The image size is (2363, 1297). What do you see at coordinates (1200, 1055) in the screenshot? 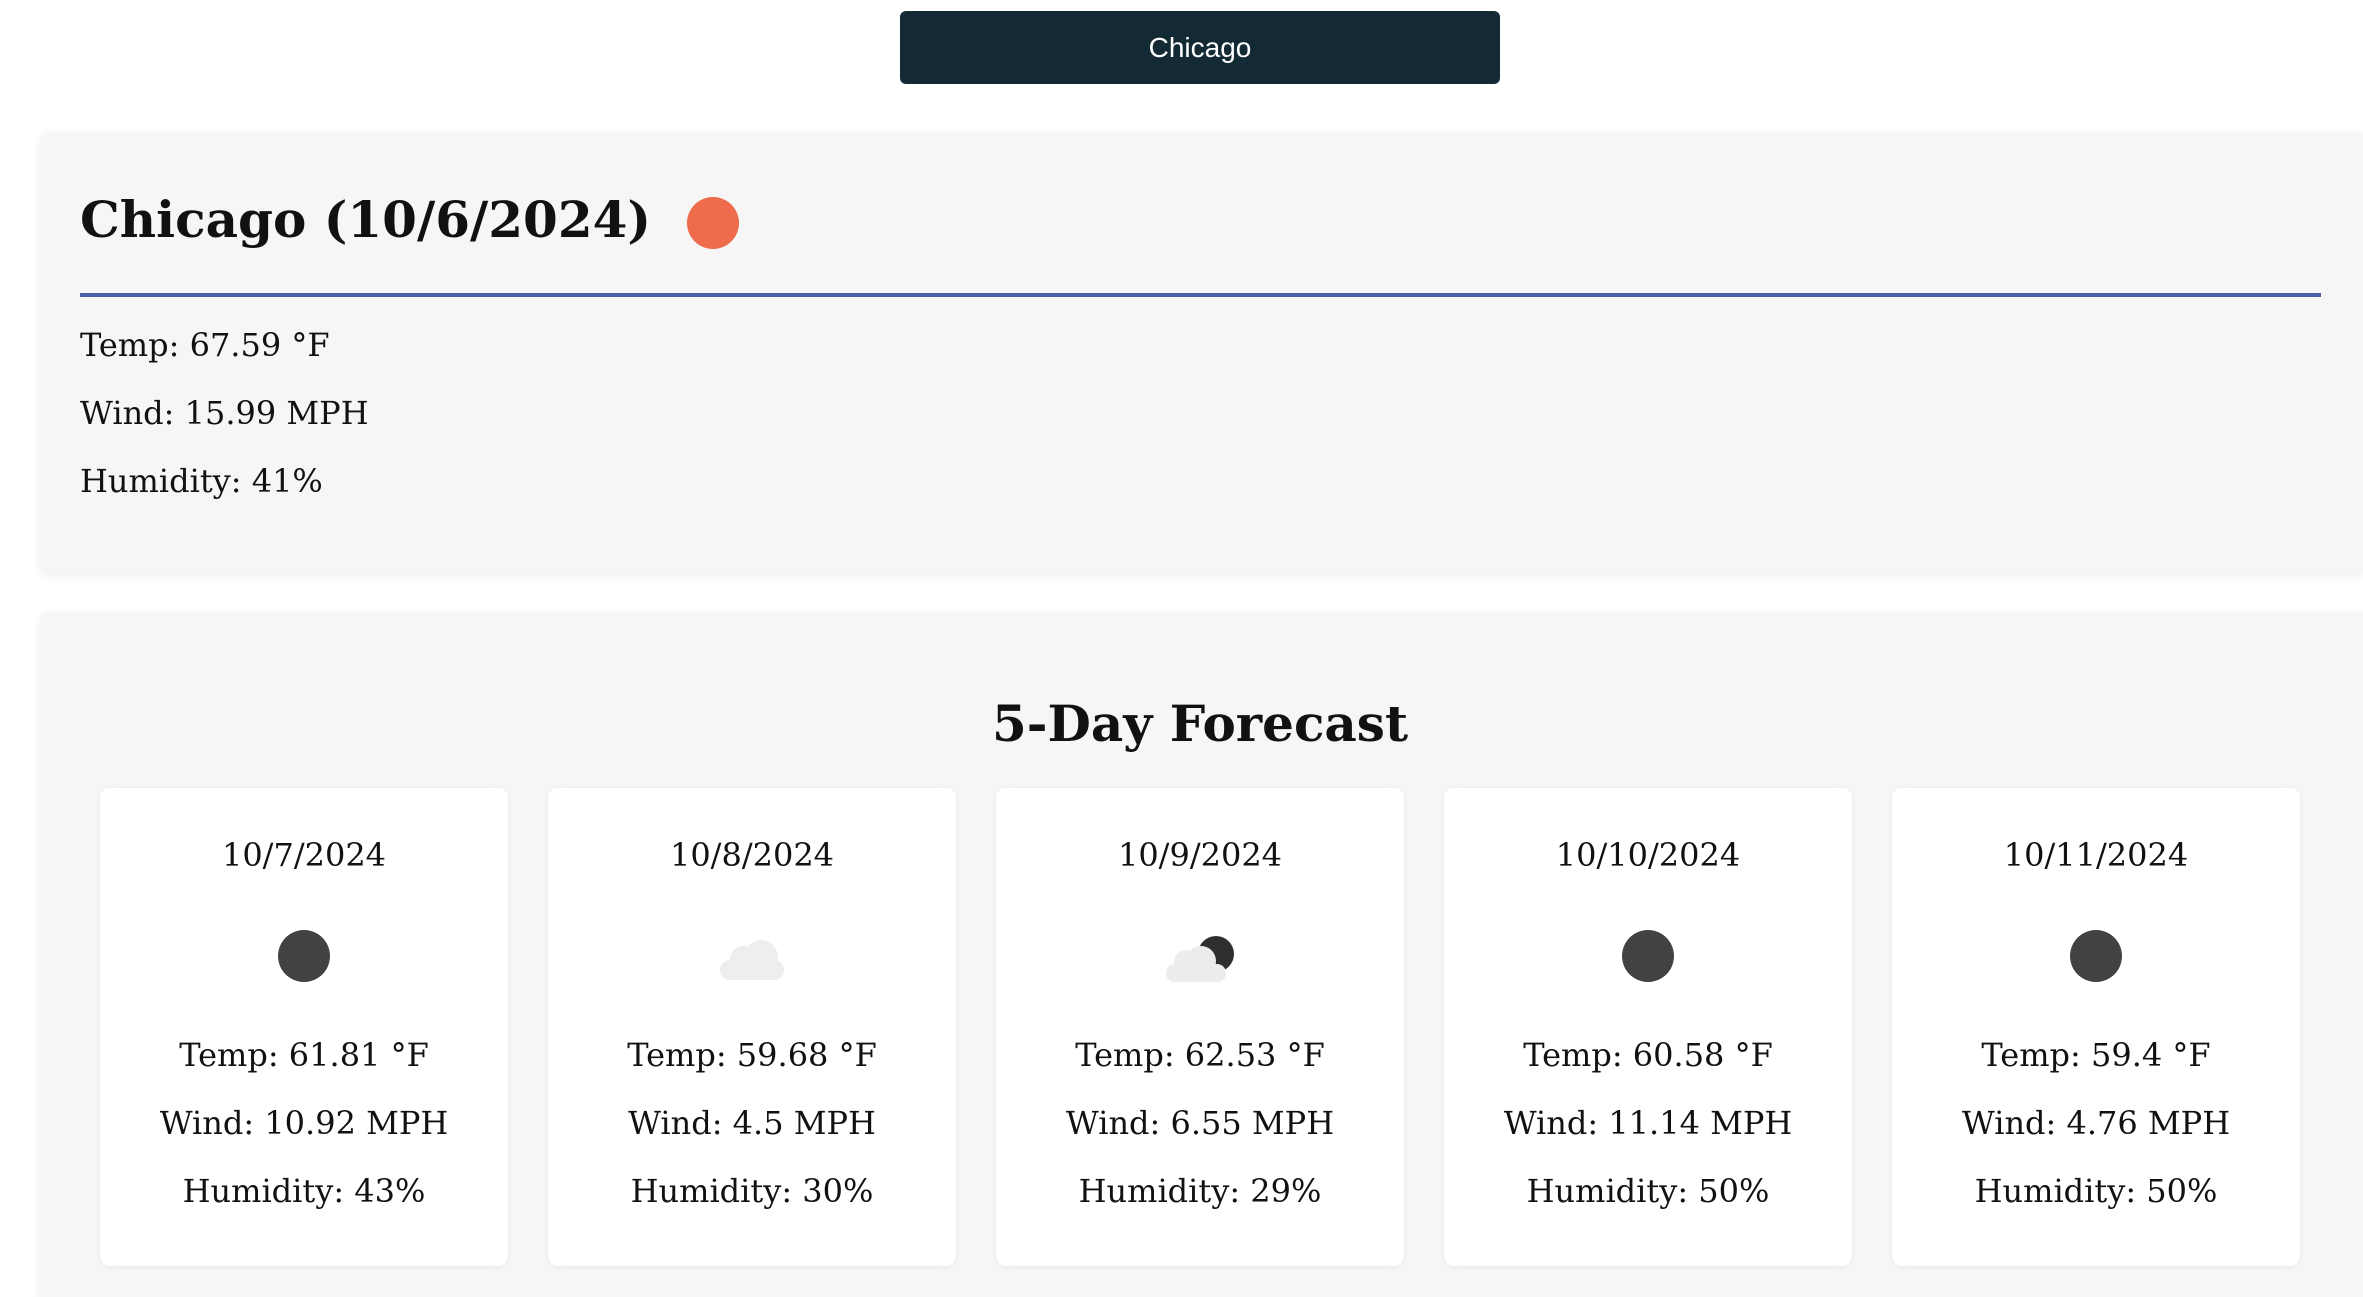
I see `forecast-temp: Temp: 62.53 °F` at bounding box center [1200, 1055].